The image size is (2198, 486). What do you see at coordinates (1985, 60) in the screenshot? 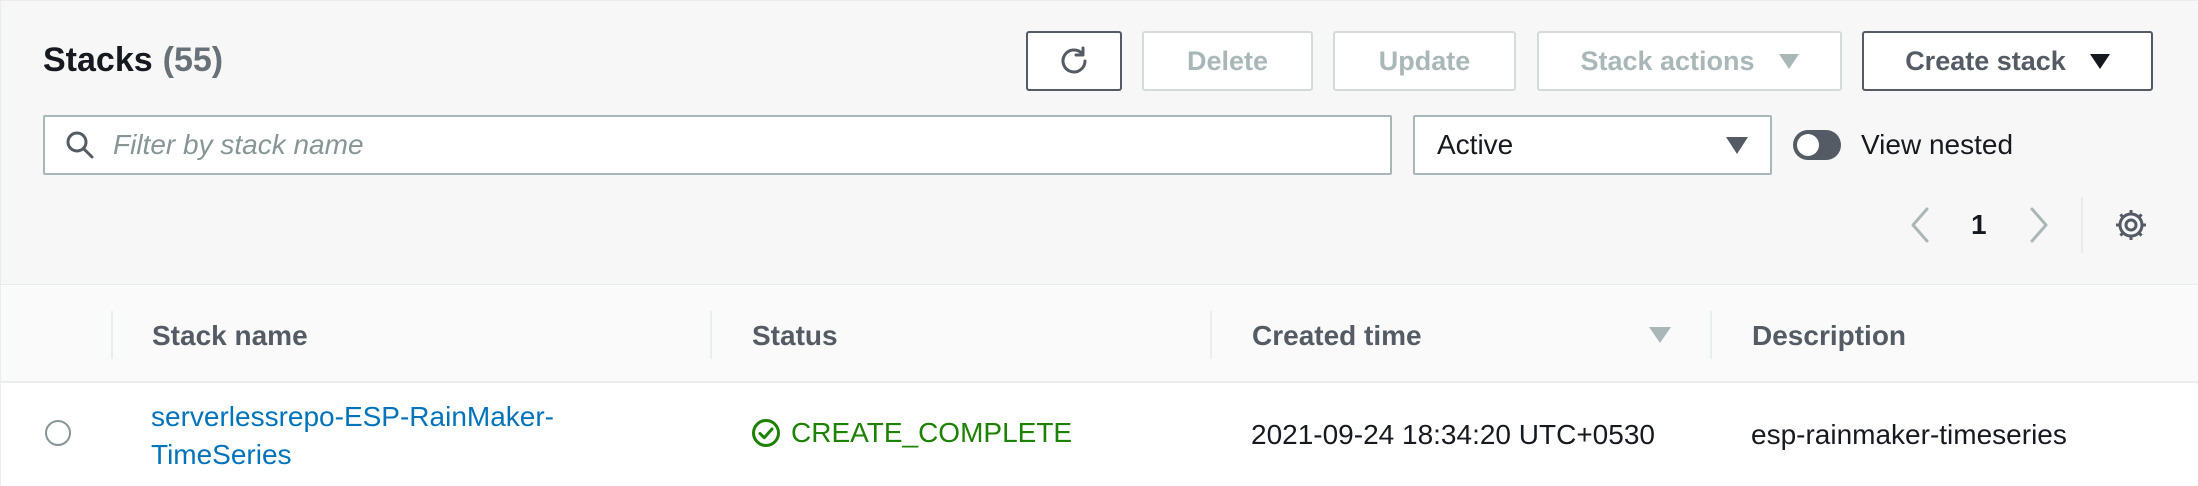
I see `create-stack-label: Create stack` at bounding box center [1985, 60].